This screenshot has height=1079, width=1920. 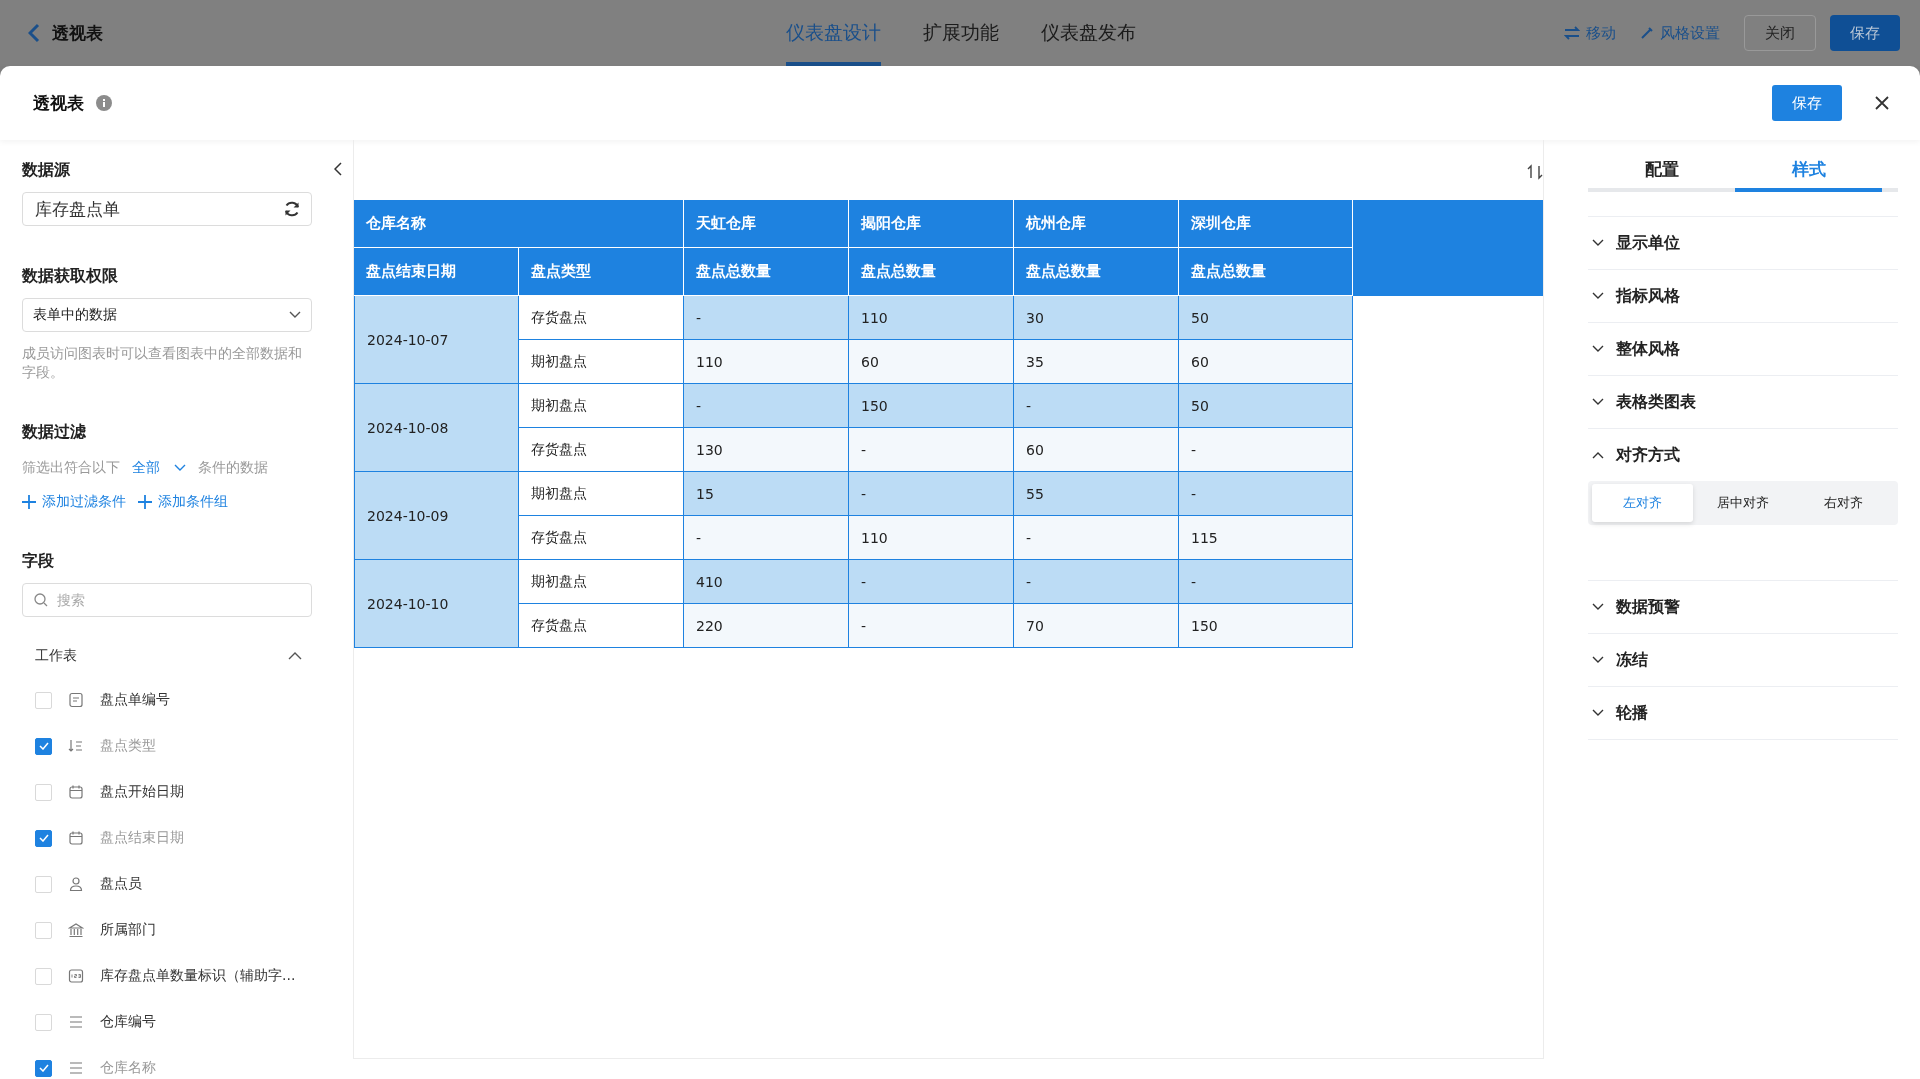 I want to click on page-title: 透视表, so click(x=77, y=33).